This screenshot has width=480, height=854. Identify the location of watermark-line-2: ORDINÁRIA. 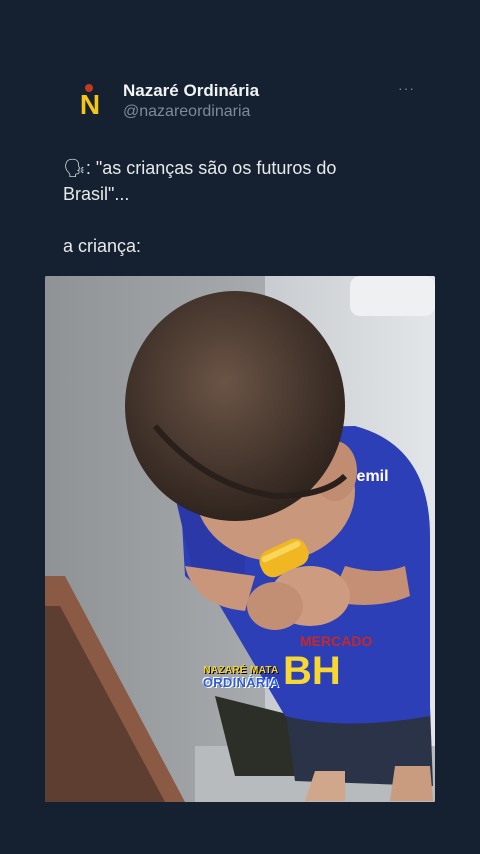
(241, 682).